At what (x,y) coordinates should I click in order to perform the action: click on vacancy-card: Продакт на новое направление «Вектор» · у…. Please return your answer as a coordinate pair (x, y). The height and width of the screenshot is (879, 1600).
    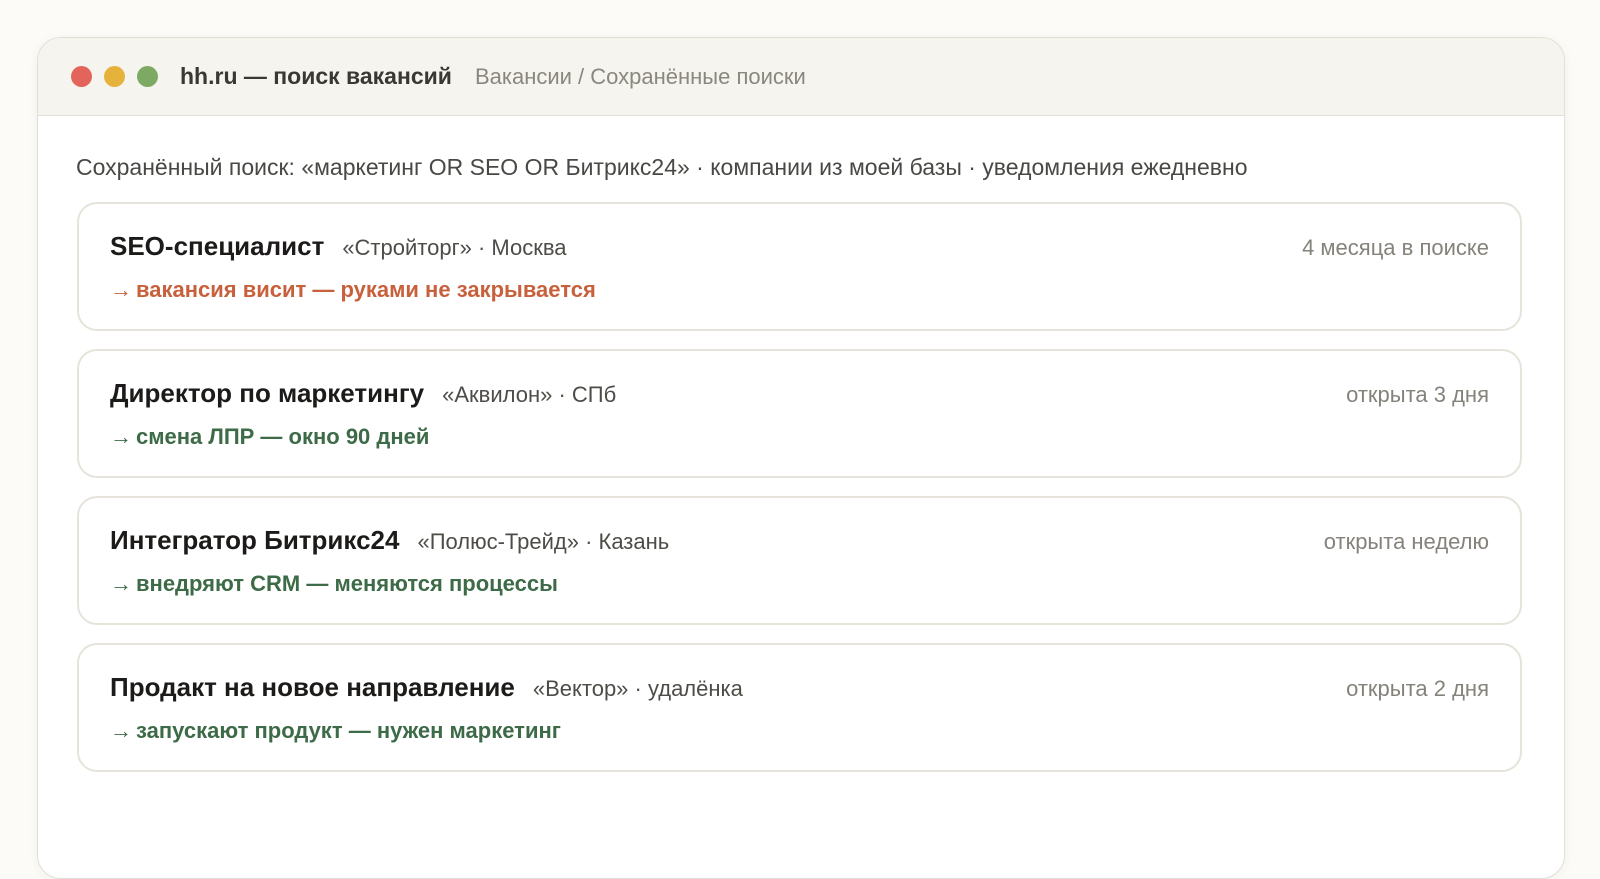
    Looking at the image, I should click on (799, 707).